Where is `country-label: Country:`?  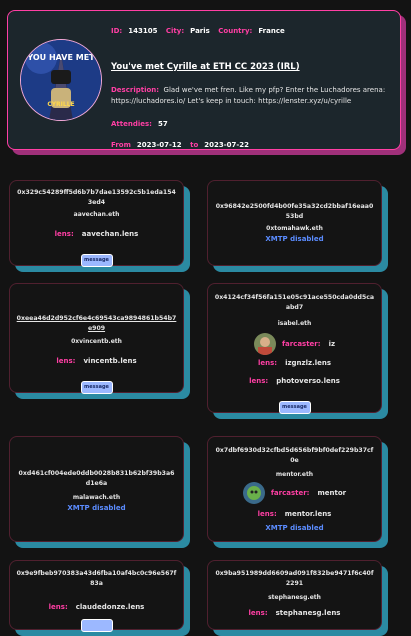
country-label: Country: is located at coordinates (235, 31).